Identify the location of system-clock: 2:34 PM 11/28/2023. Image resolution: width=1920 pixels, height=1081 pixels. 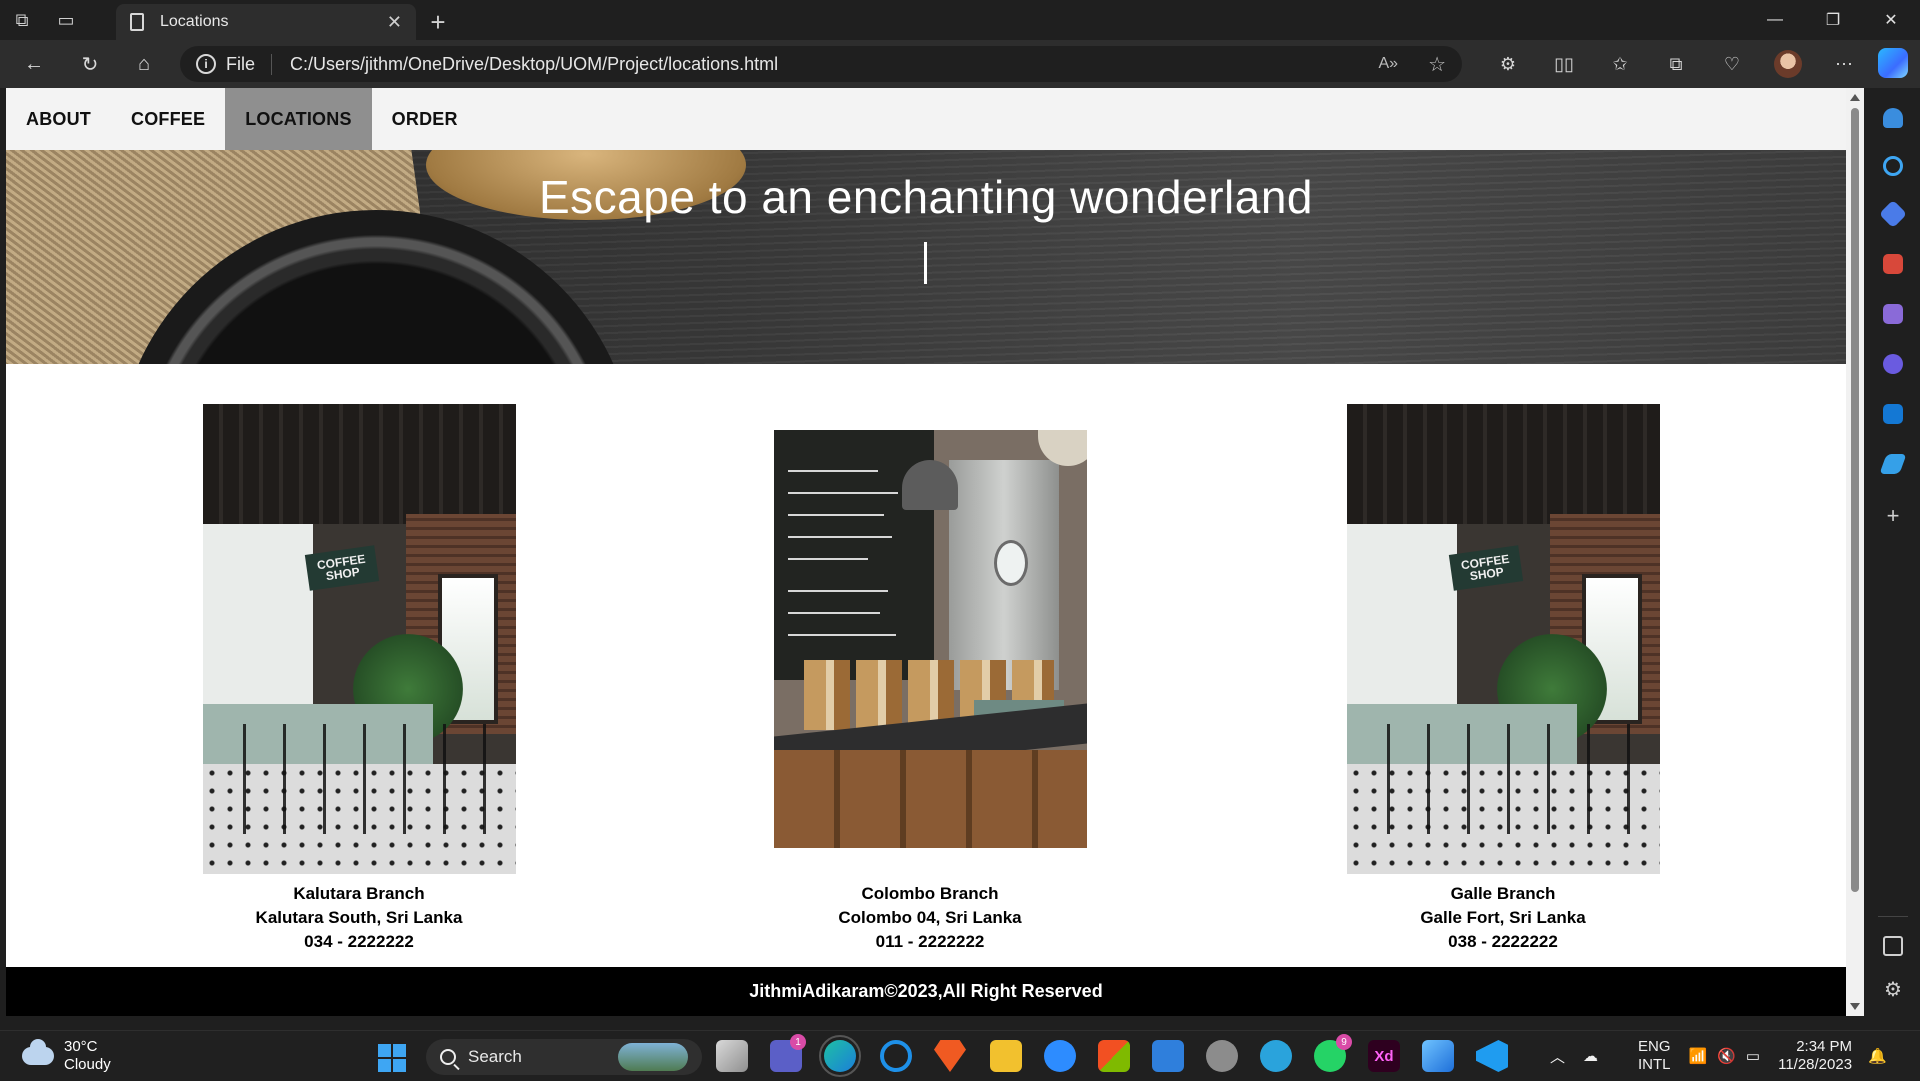
(1815, 1056).